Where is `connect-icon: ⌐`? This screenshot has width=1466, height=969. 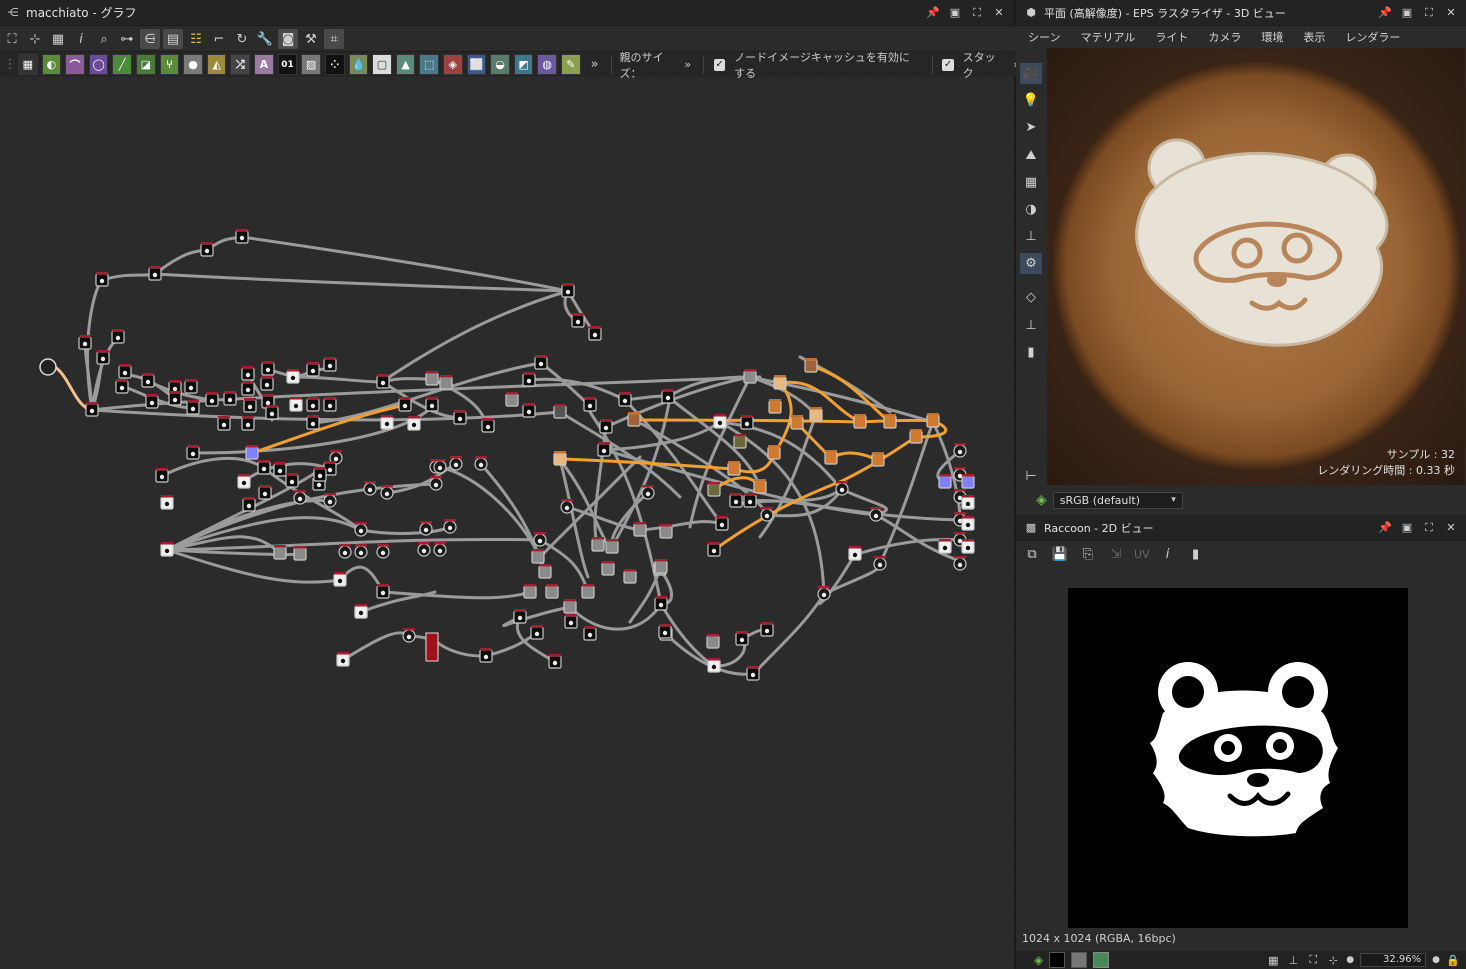
connect-icon: ⌐ is located at coordinates (219, 39).